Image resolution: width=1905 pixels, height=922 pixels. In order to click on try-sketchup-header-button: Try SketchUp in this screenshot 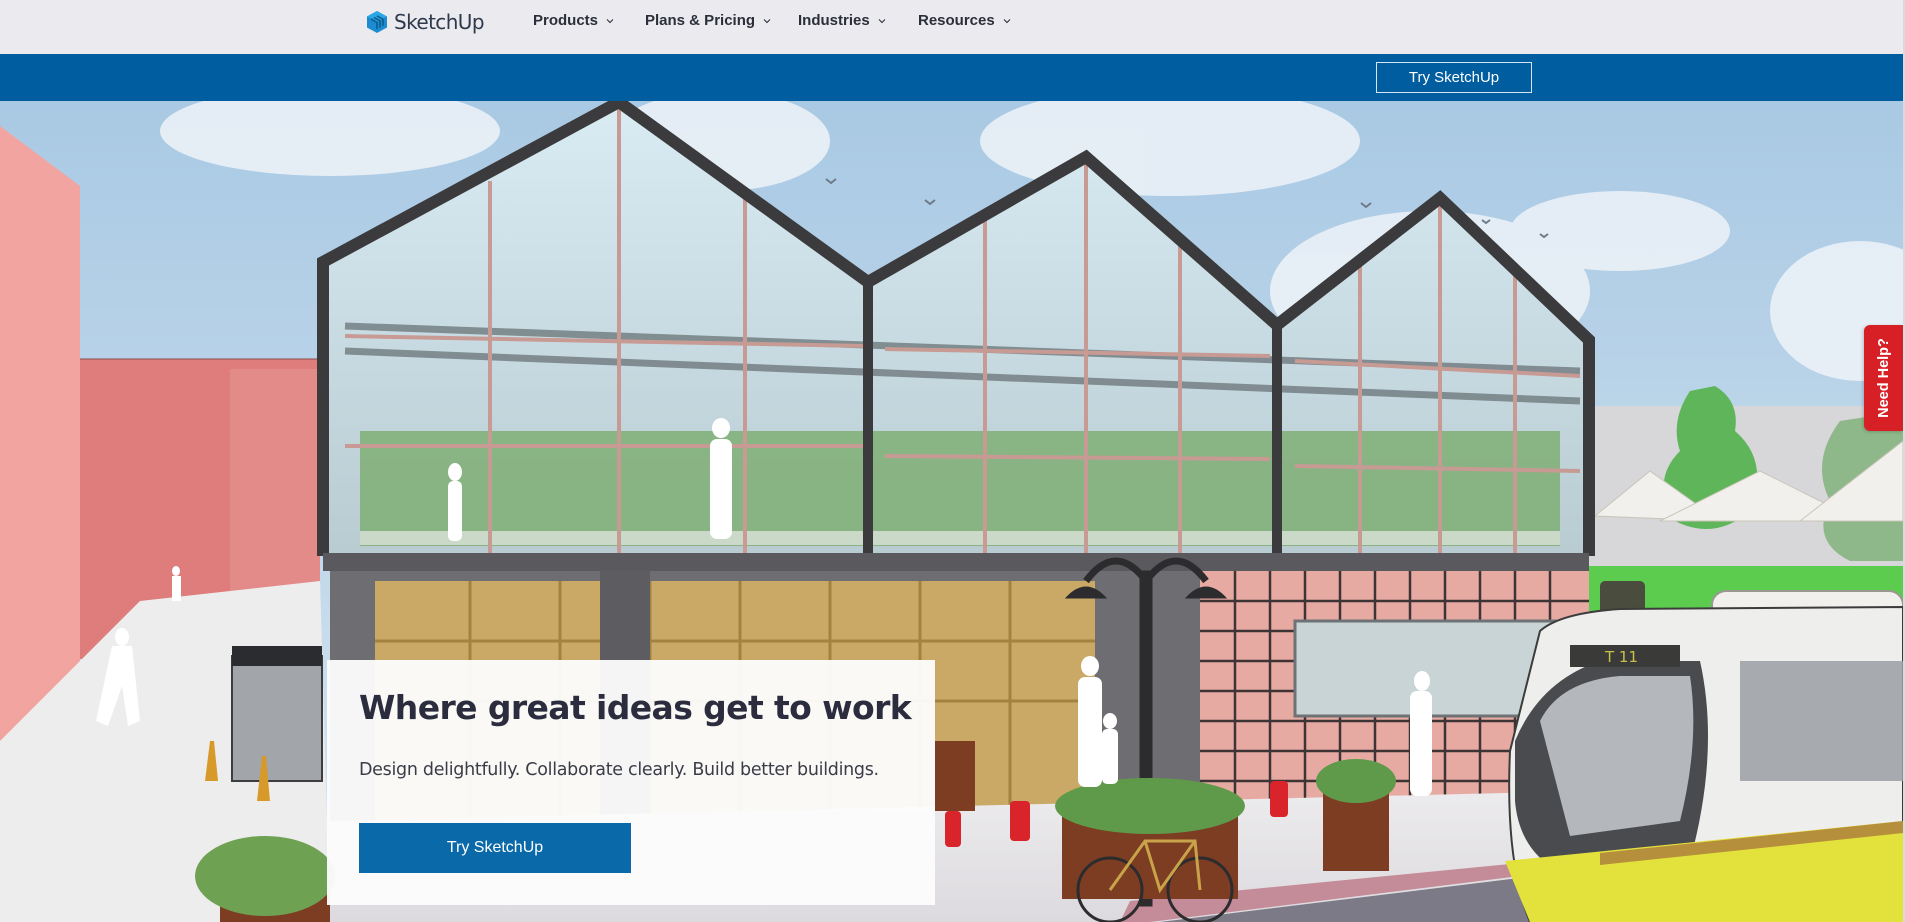, I will do `click(1454, 77)`.